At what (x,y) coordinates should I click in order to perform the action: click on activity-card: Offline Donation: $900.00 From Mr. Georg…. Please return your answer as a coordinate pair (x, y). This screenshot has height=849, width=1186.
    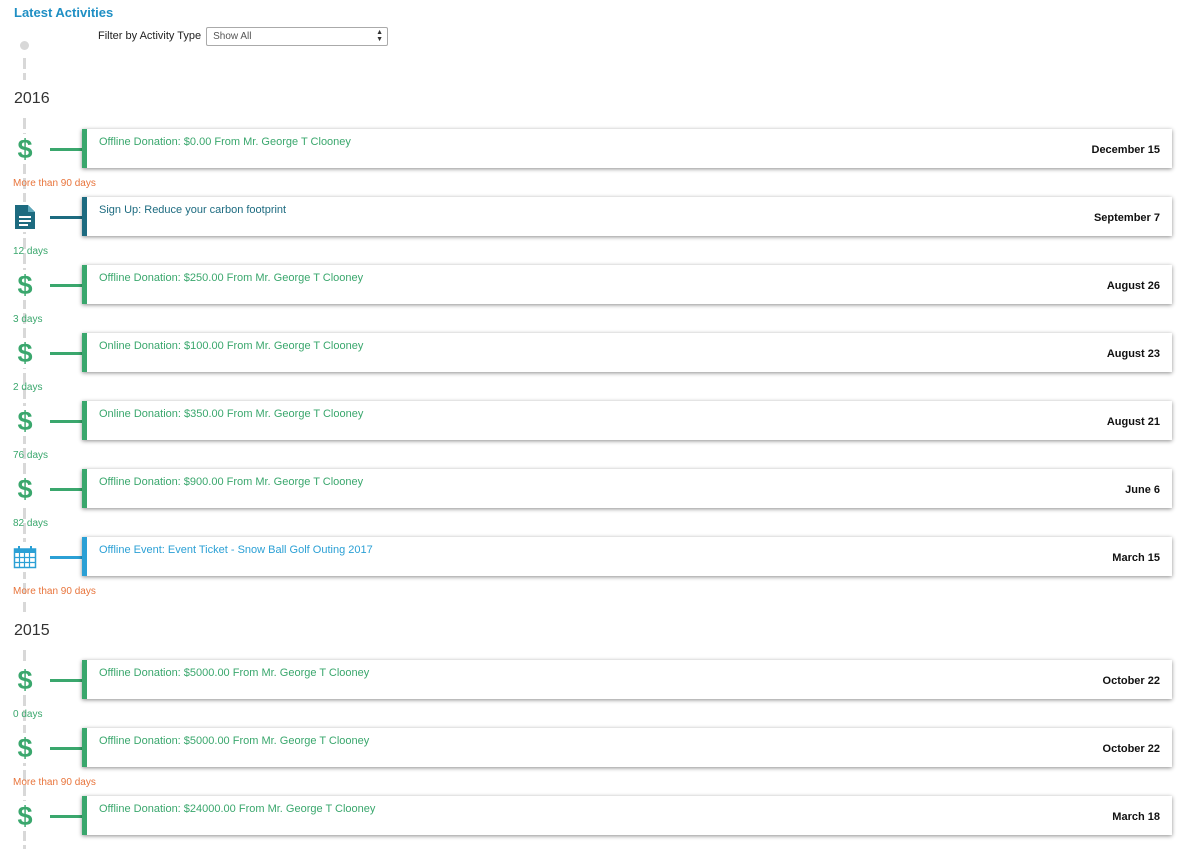
    Looking at the image, I should click on (627, 488).